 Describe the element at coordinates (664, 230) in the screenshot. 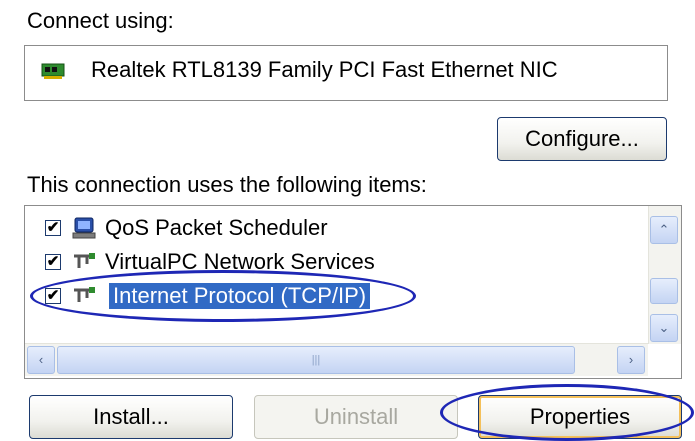

I see `scroll-up-button: ⌃` at that location.